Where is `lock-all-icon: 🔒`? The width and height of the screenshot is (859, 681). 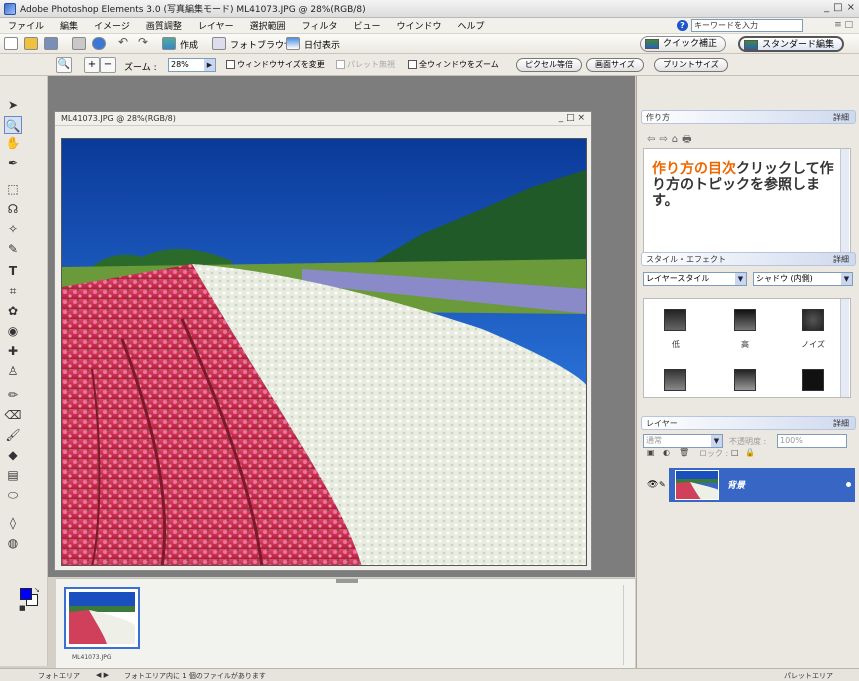 lock-all-icon: 🔒 is located at coordinates (750, 452).